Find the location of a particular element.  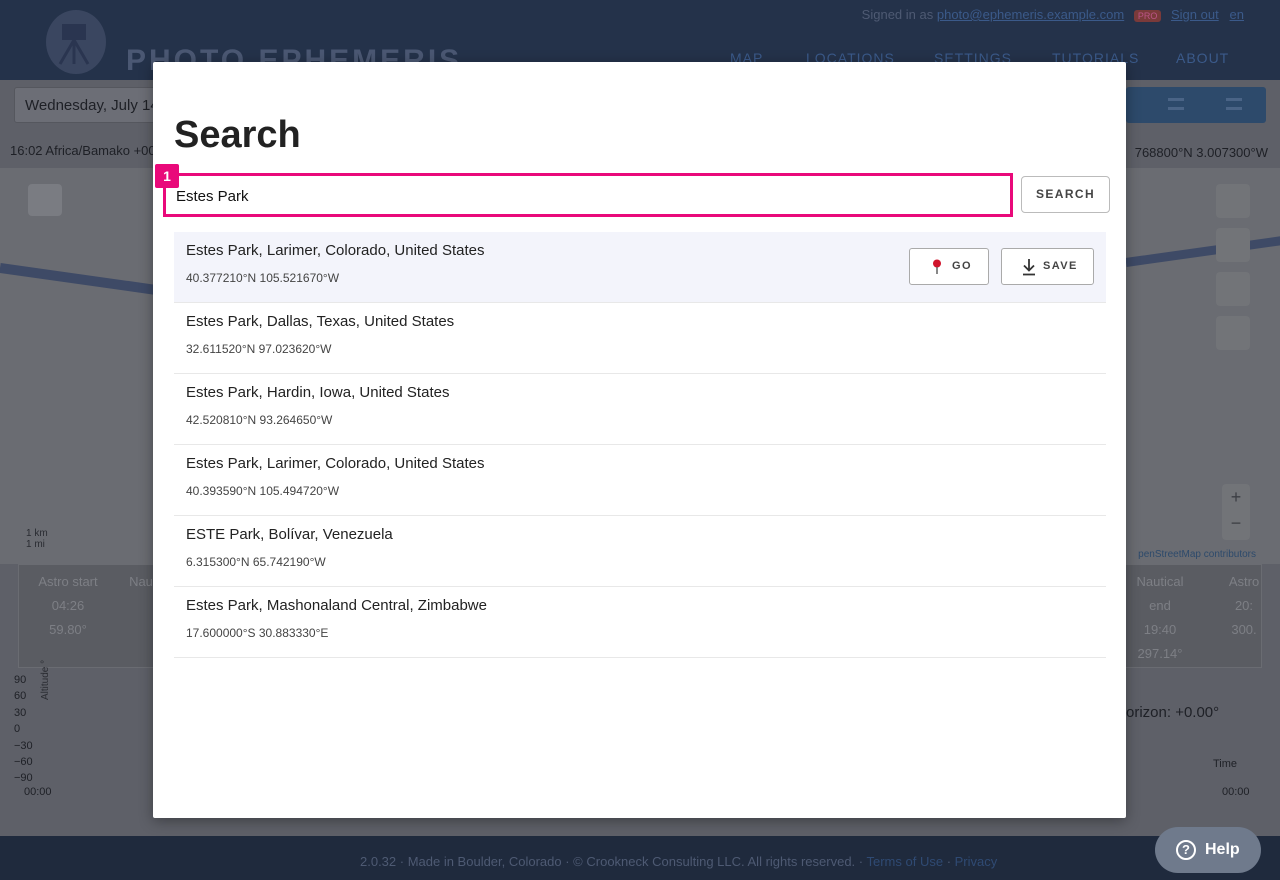

search-input is located at coordinates (586, 196).